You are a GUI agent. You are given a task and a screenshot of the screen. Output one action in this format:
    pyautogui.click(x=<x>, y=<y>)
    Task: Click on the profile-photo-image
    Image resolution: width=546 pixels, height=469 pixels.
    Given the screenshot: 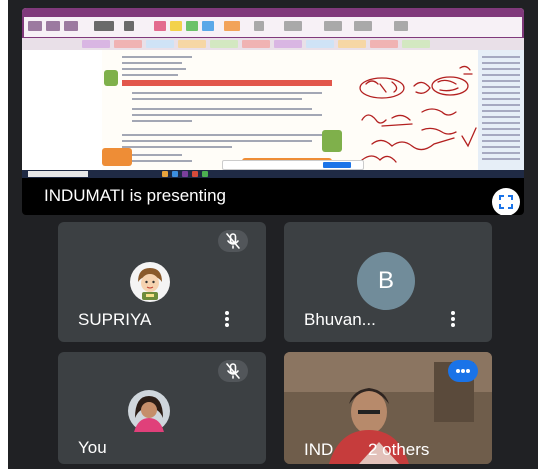 What is the action you would take?
    pyautogui.click(x=149, y=411)
    